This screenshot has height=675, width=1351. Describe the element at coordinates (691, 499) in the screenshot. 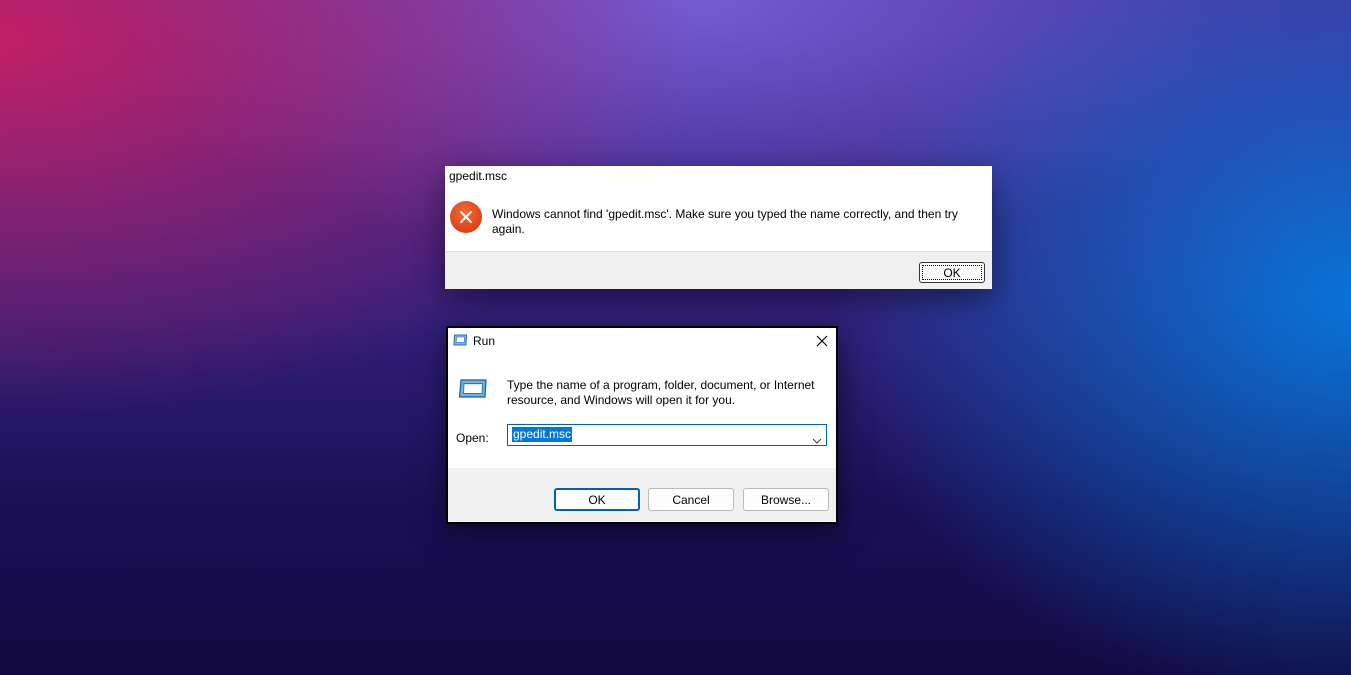

I see `cancel-button: Cancel` at that location.